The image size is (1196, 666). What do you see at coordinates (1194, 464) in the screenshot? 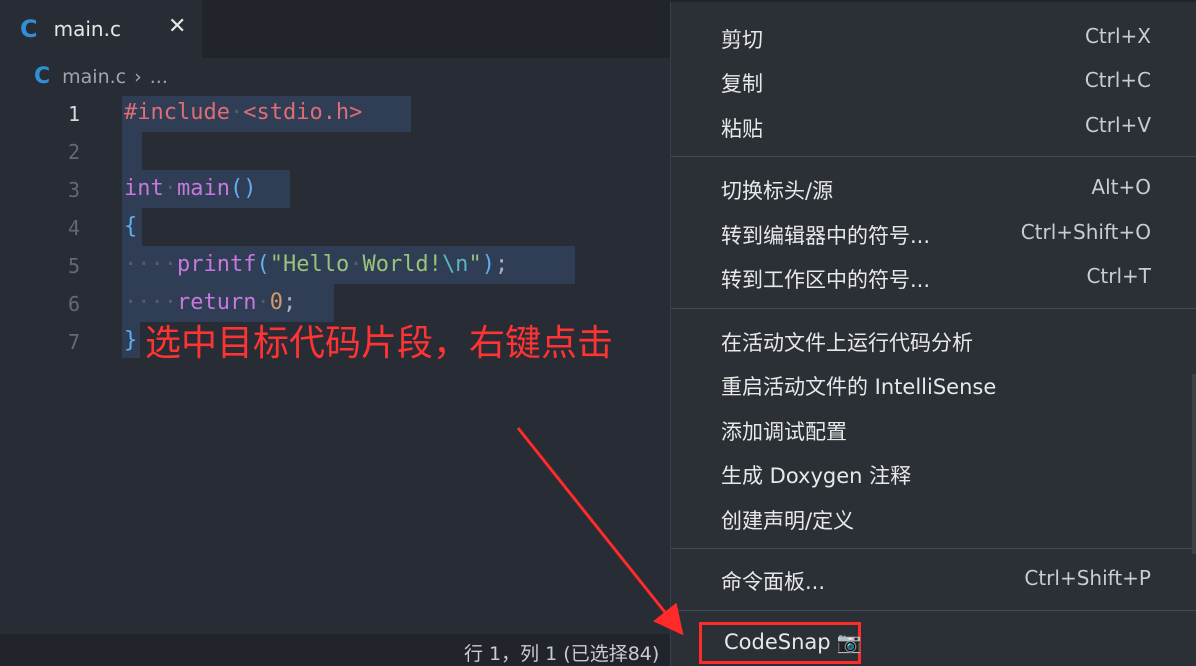
I see `menu-scrollbar` at bounding box center [1194, 464].